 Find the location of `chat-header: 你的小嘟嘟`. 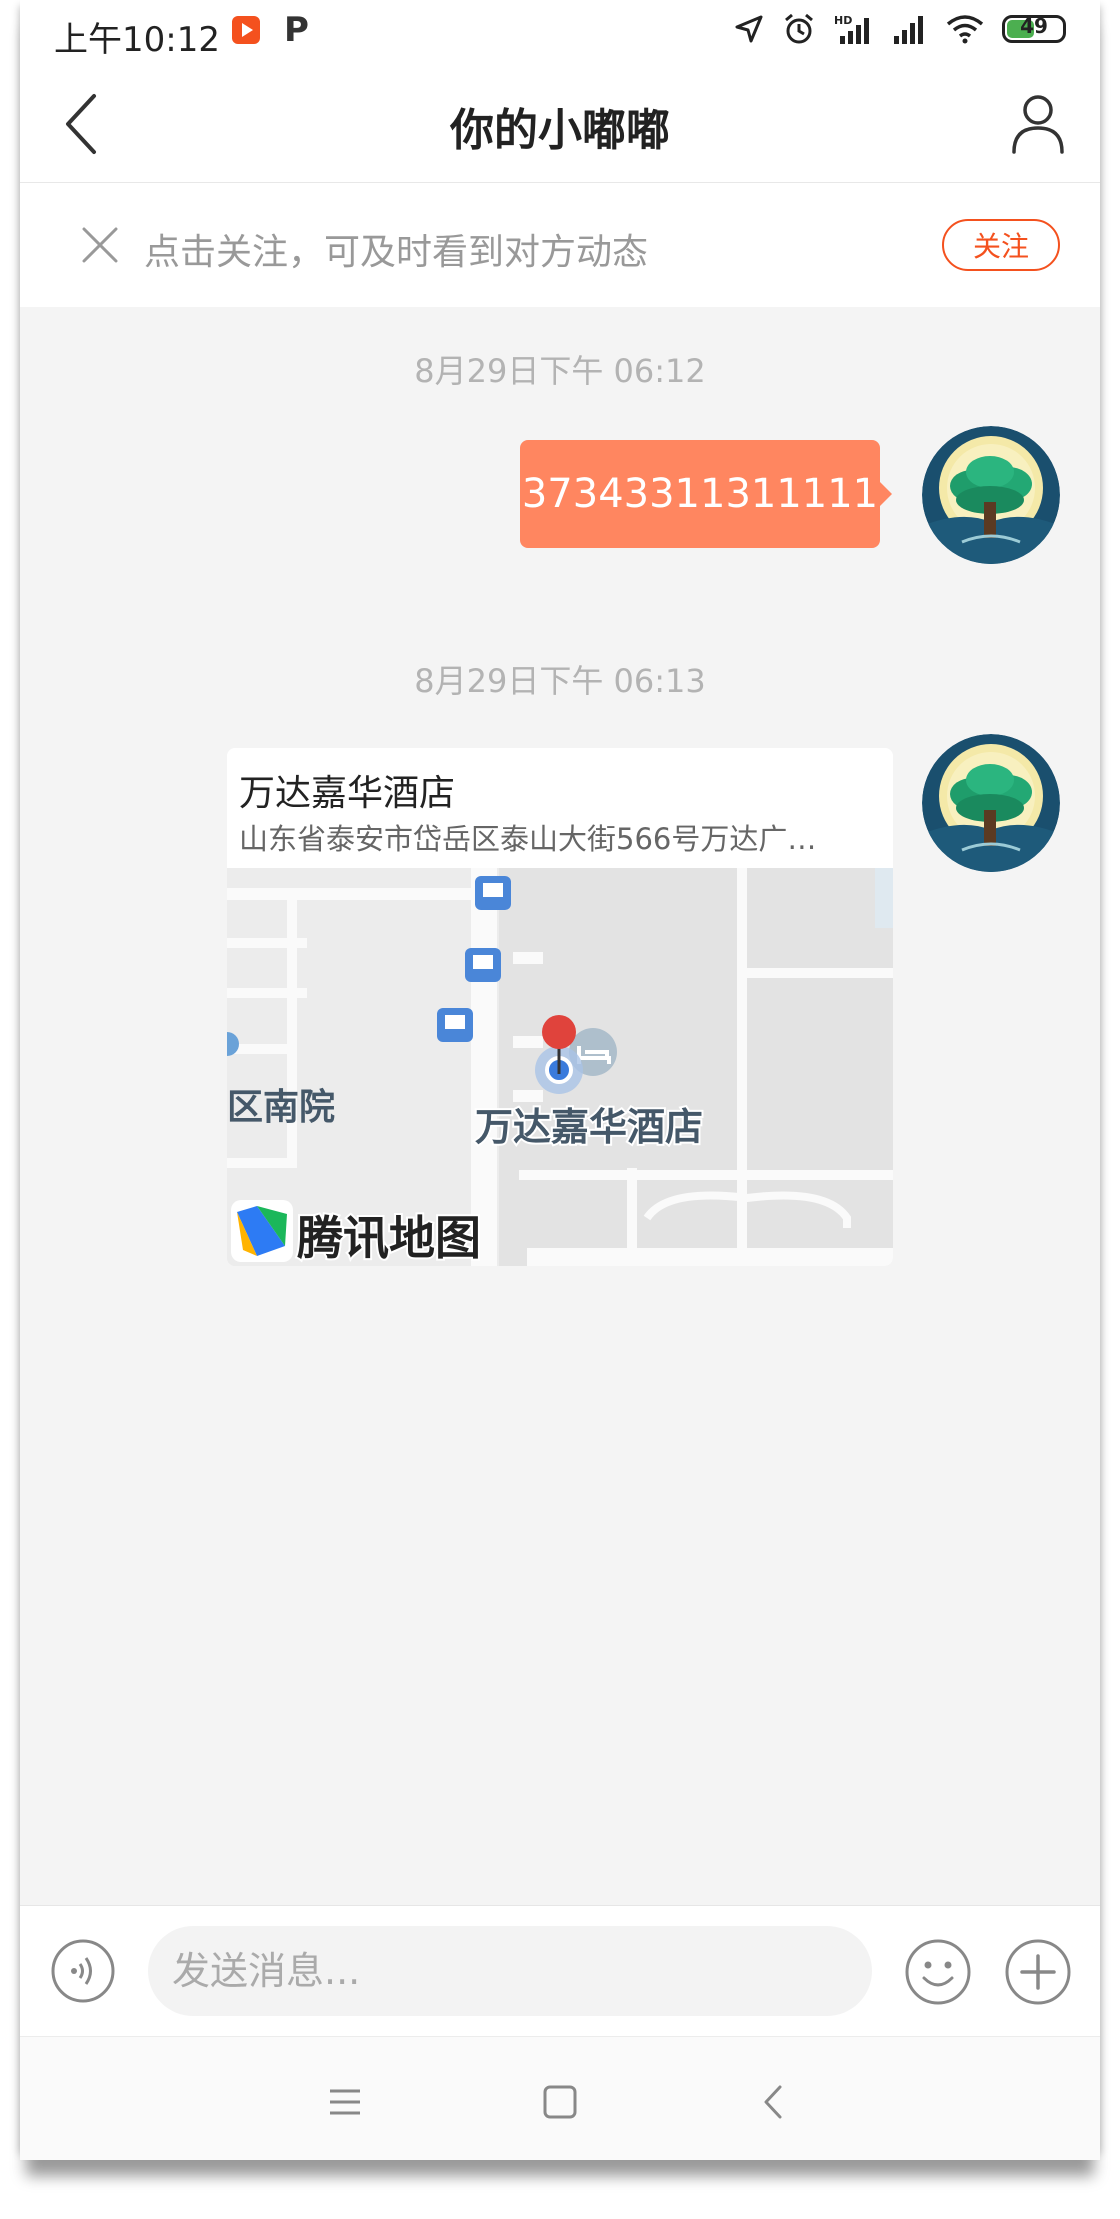

chat-header: 你的小嘟嘟 is located at coordinates (560, 124).